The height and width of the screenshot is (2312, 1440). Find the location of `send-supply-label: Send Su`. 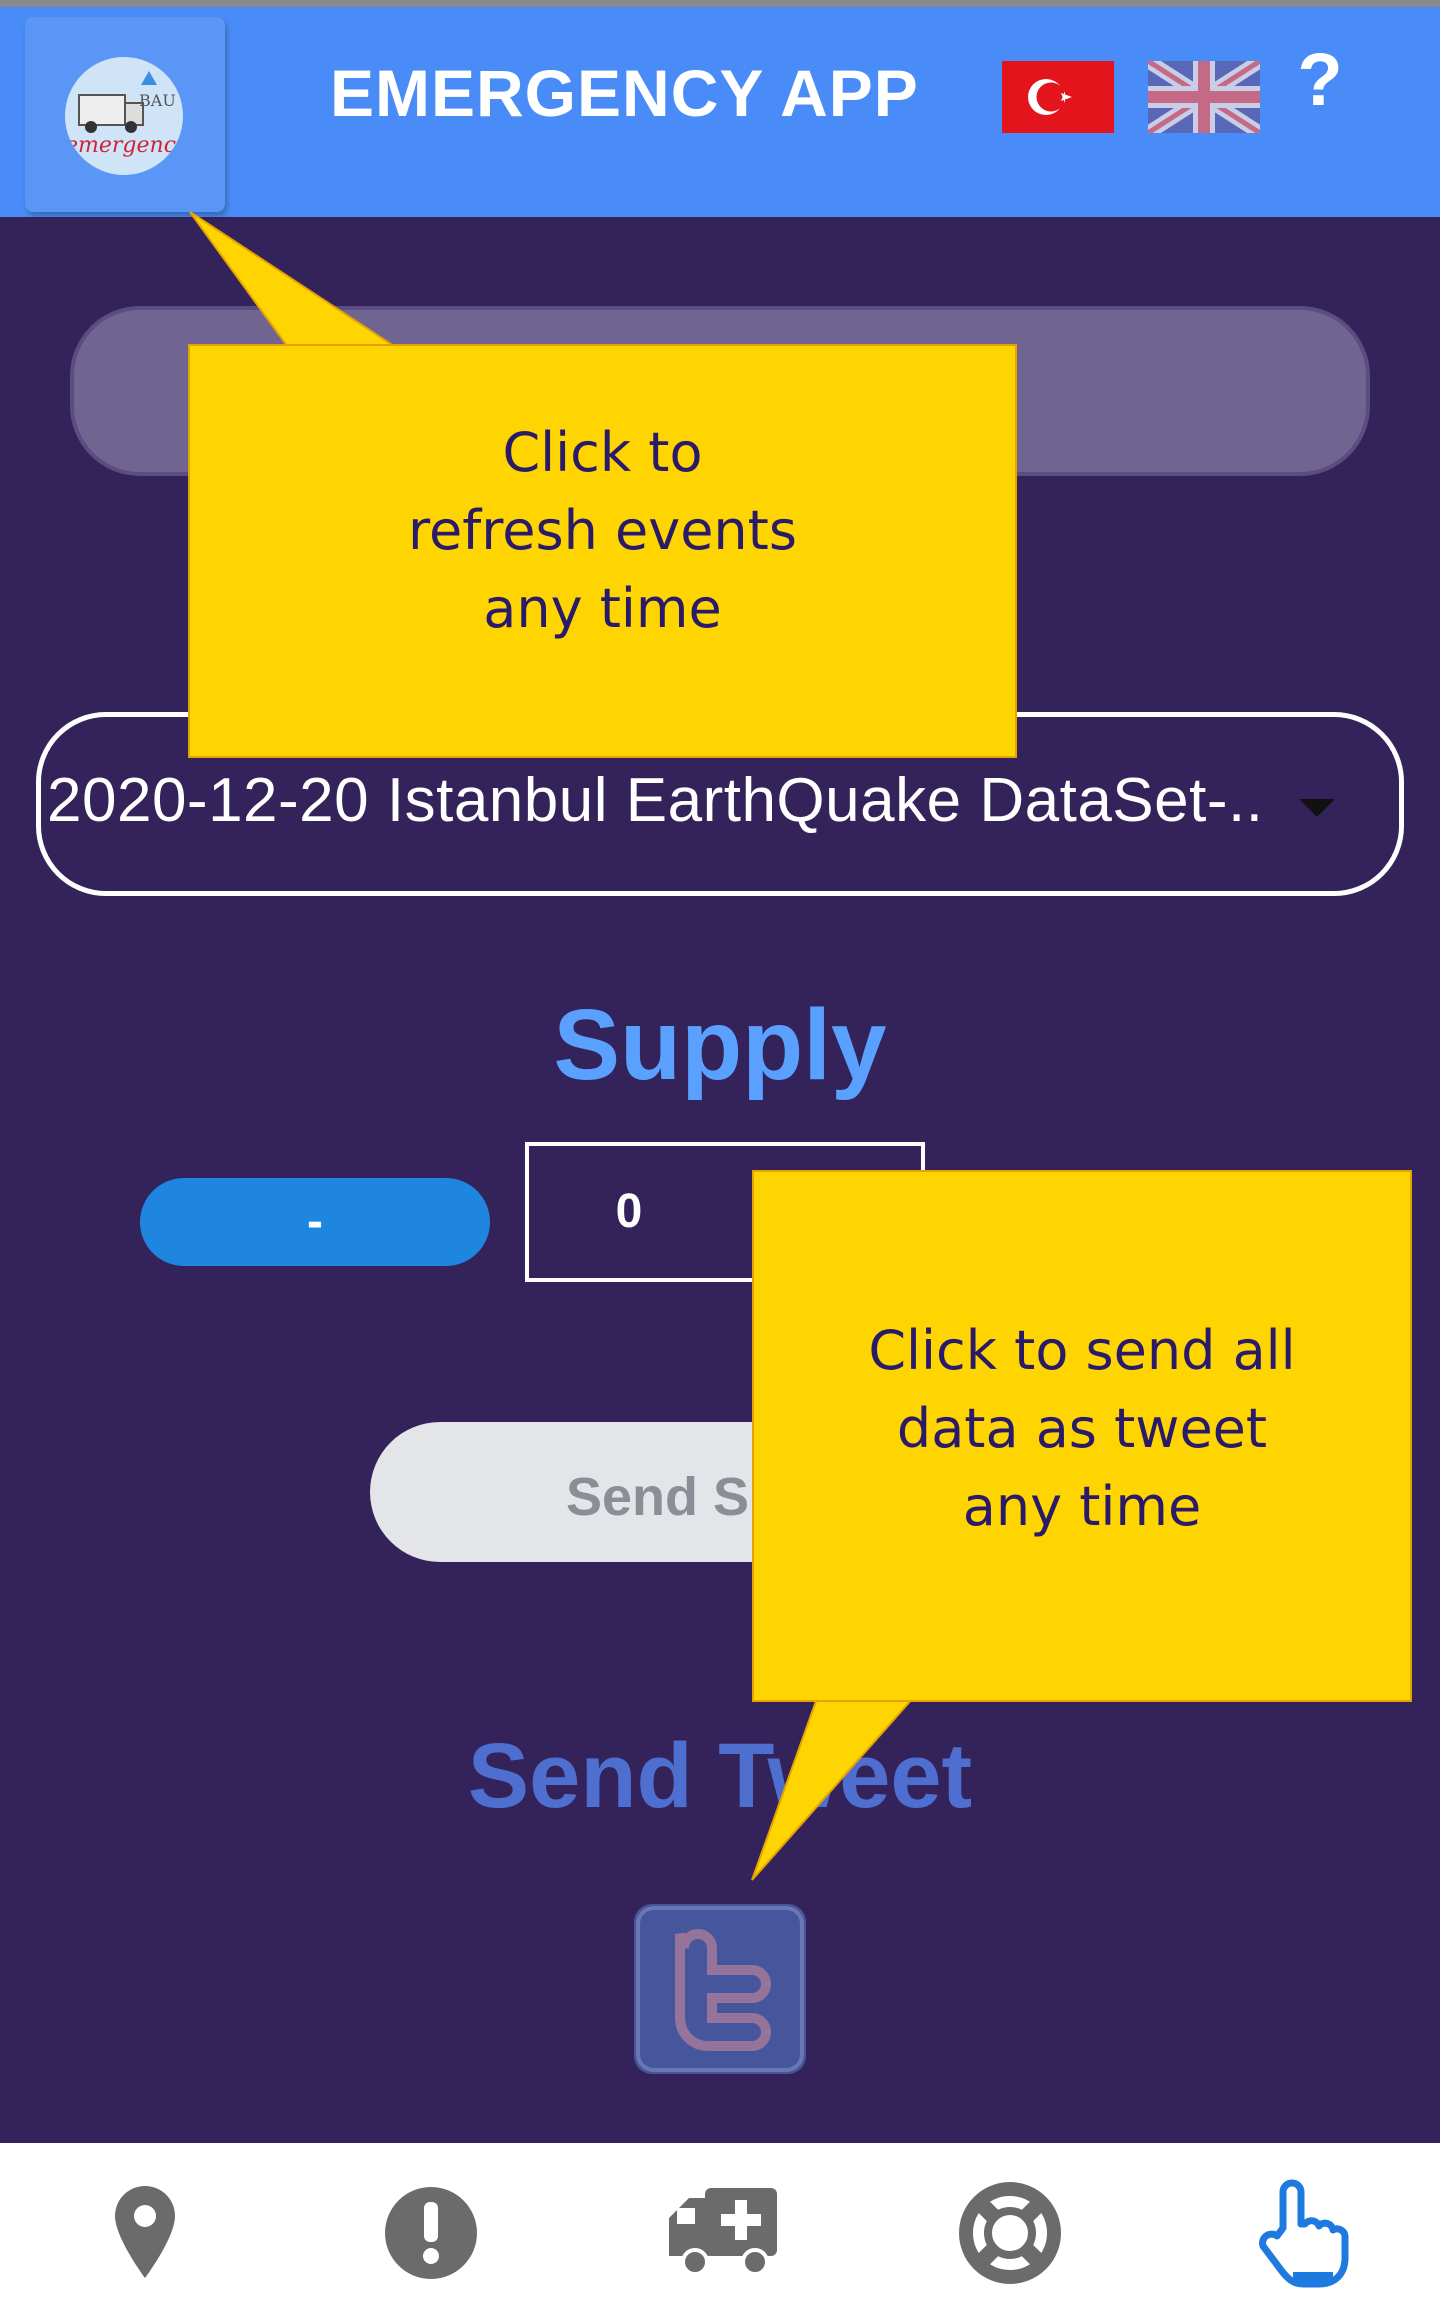

send-supply-label: Send Su is located at coordinates (674, 1497).